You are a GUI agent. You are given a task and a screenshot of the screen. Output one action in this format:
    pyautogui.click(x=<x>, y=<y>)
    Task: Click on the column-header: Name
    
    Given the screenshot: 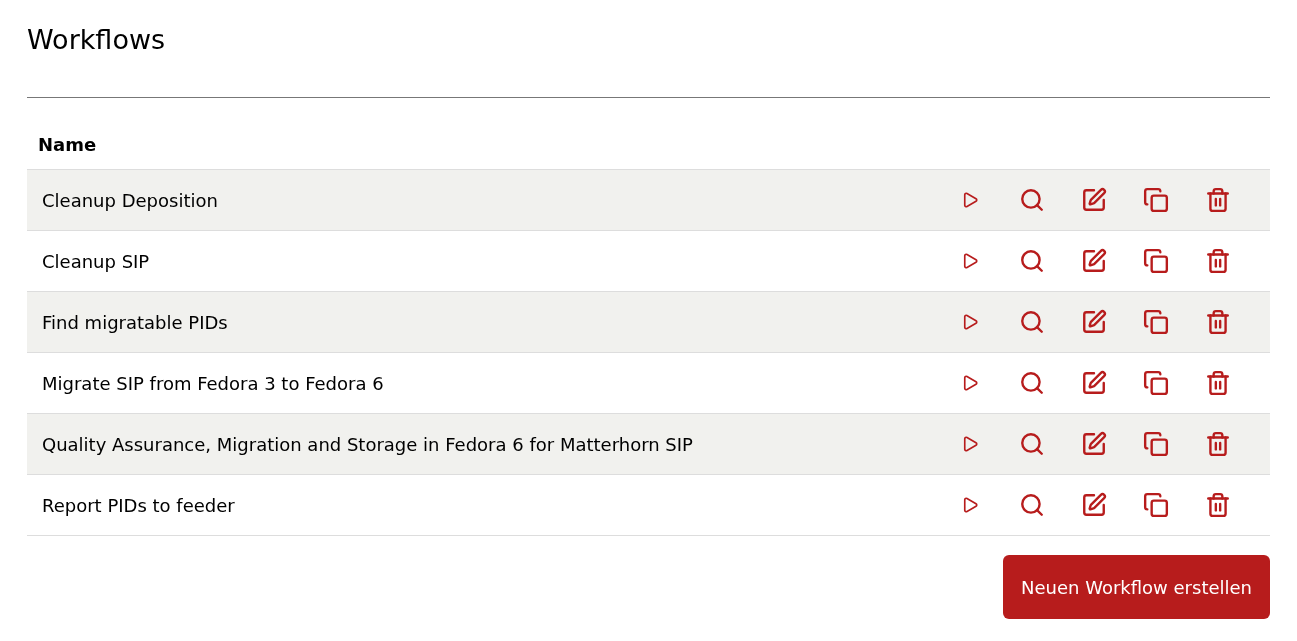 What is the action you would take?
    pyautogui.click(x=67, y=145)
    